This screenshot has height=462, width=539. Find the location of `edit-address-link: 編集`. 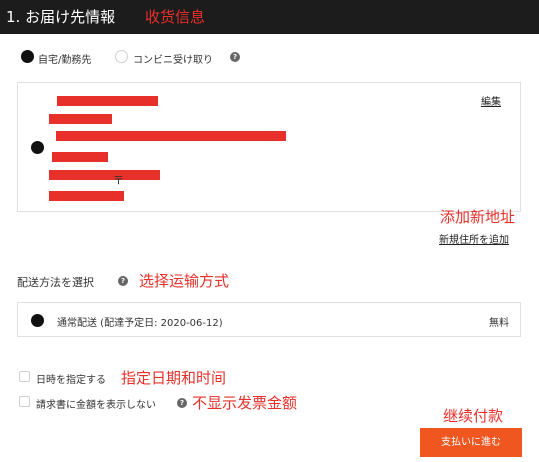

edit-address-link: 編集 is located at coordinates (491, 100).